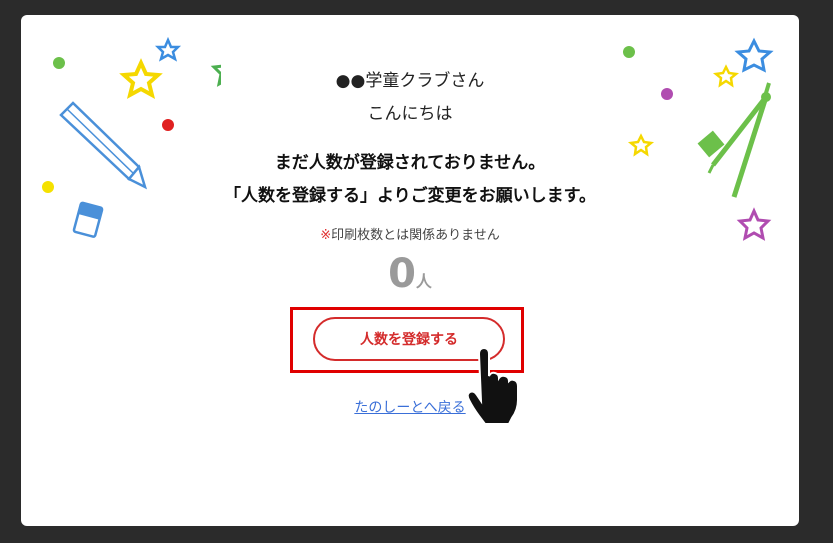  What do you see at coordinates (410, 81) in the screenshot?
I see `greeting-name: ●●学童クラブさん` at bounding box center [410, 81].